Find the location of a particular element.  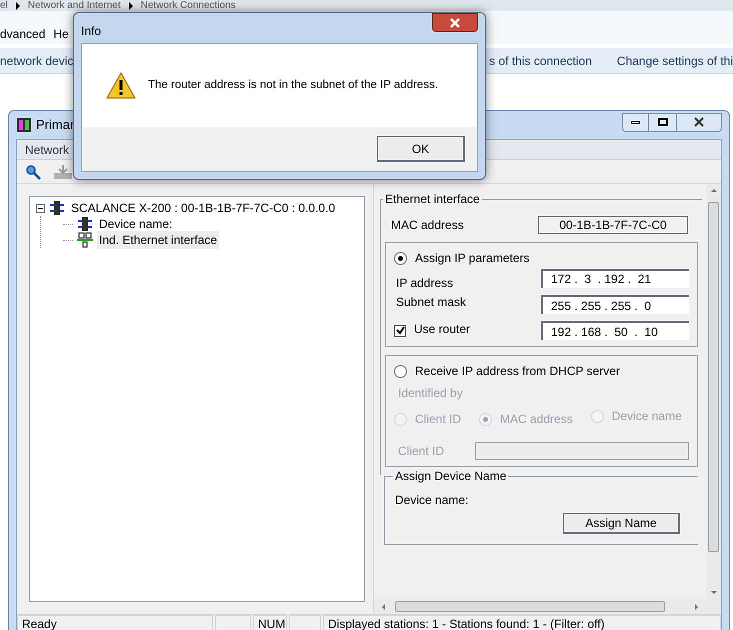

field-label: IP address is located at coordinates (424, 283).